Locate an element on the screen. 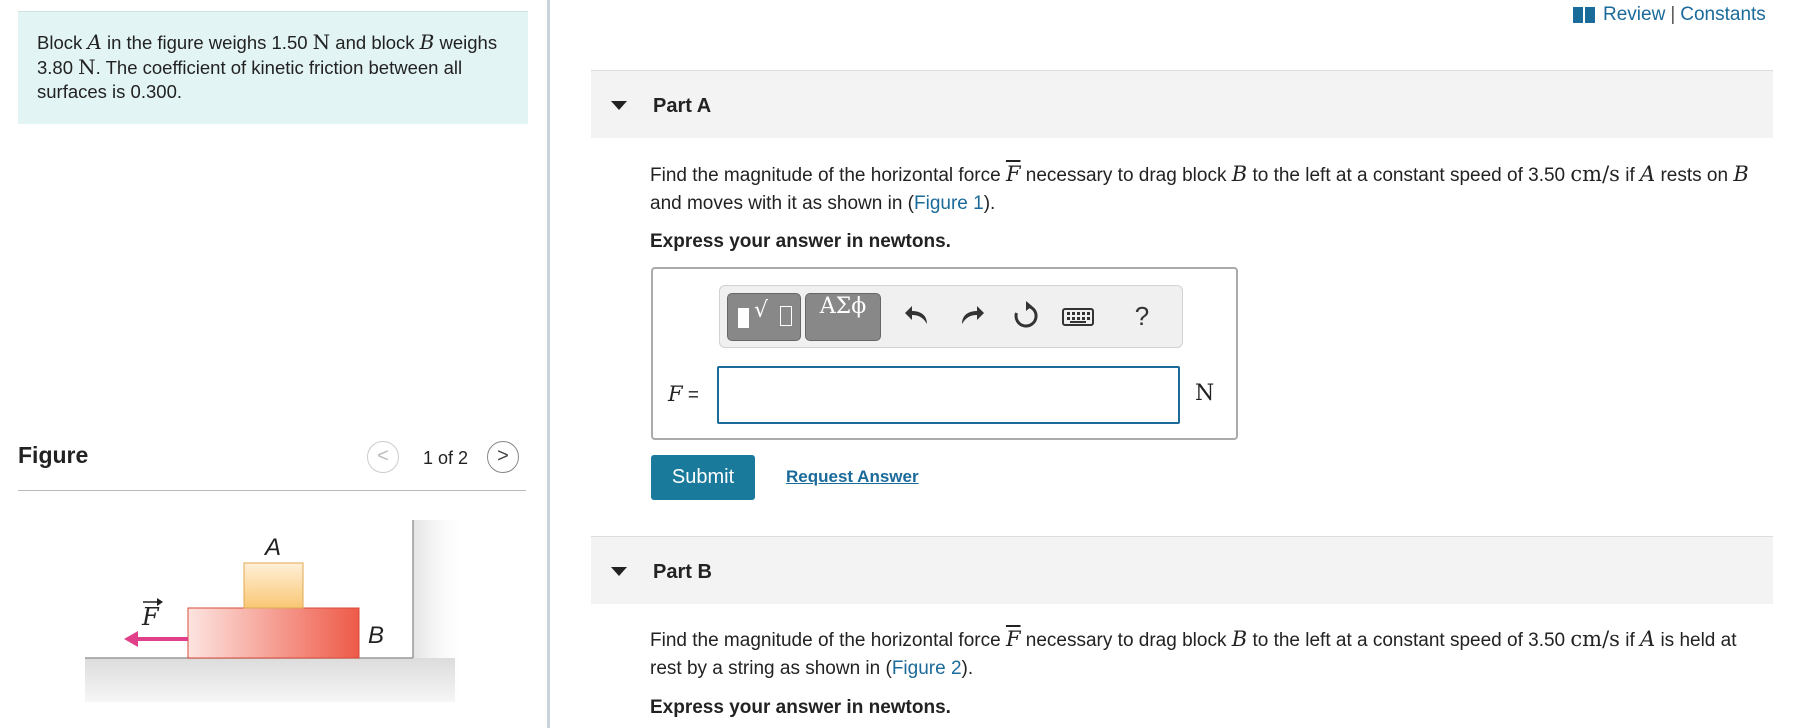  part-a-label: Part A is located at coordinates (682, 106).